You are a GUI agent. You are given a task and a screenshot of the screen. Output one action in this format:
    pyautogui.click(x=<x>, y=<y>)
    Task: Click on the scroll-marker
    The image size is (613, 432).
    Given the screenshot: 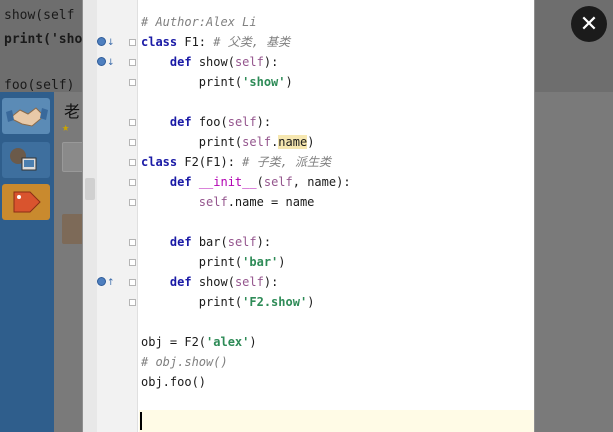 What is the action you would take?
    pyautogui.click(x=90, y=189)
    